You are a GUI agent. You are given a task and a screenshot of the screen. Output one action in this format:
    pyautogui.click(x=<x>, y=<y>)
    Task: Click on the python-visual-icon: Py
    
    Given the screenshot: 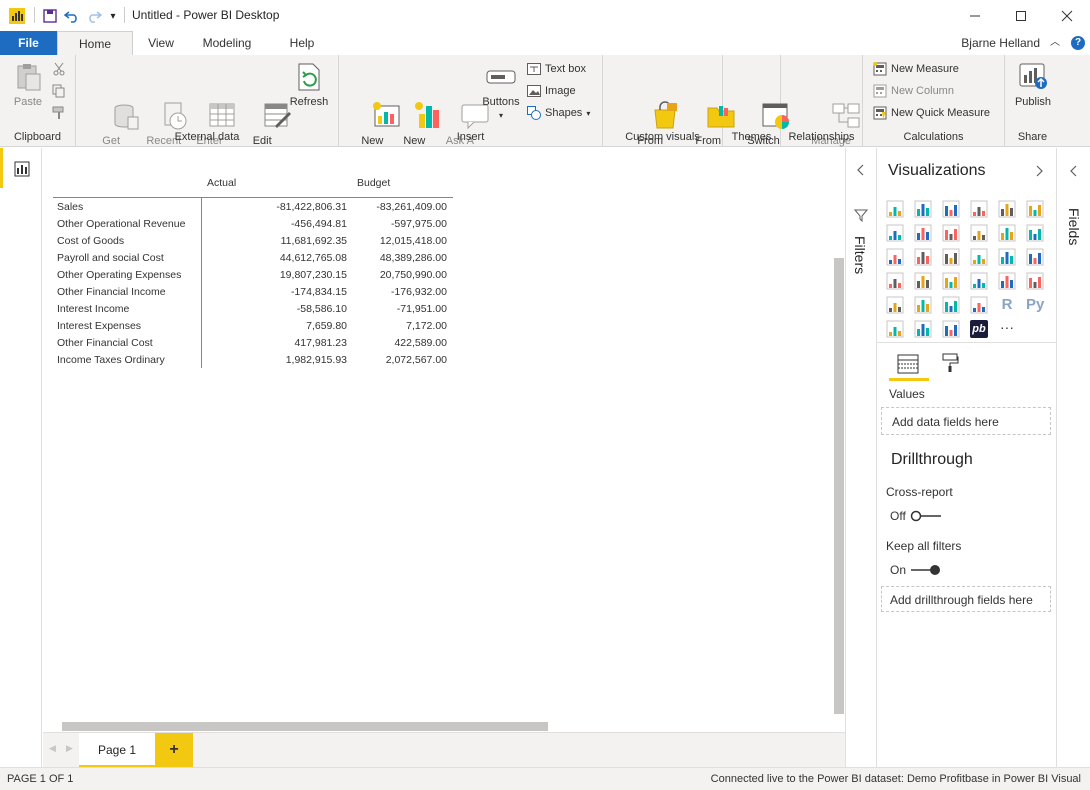 What is the action you would take?
    pyautogui.click(x=1035, y=305)
    